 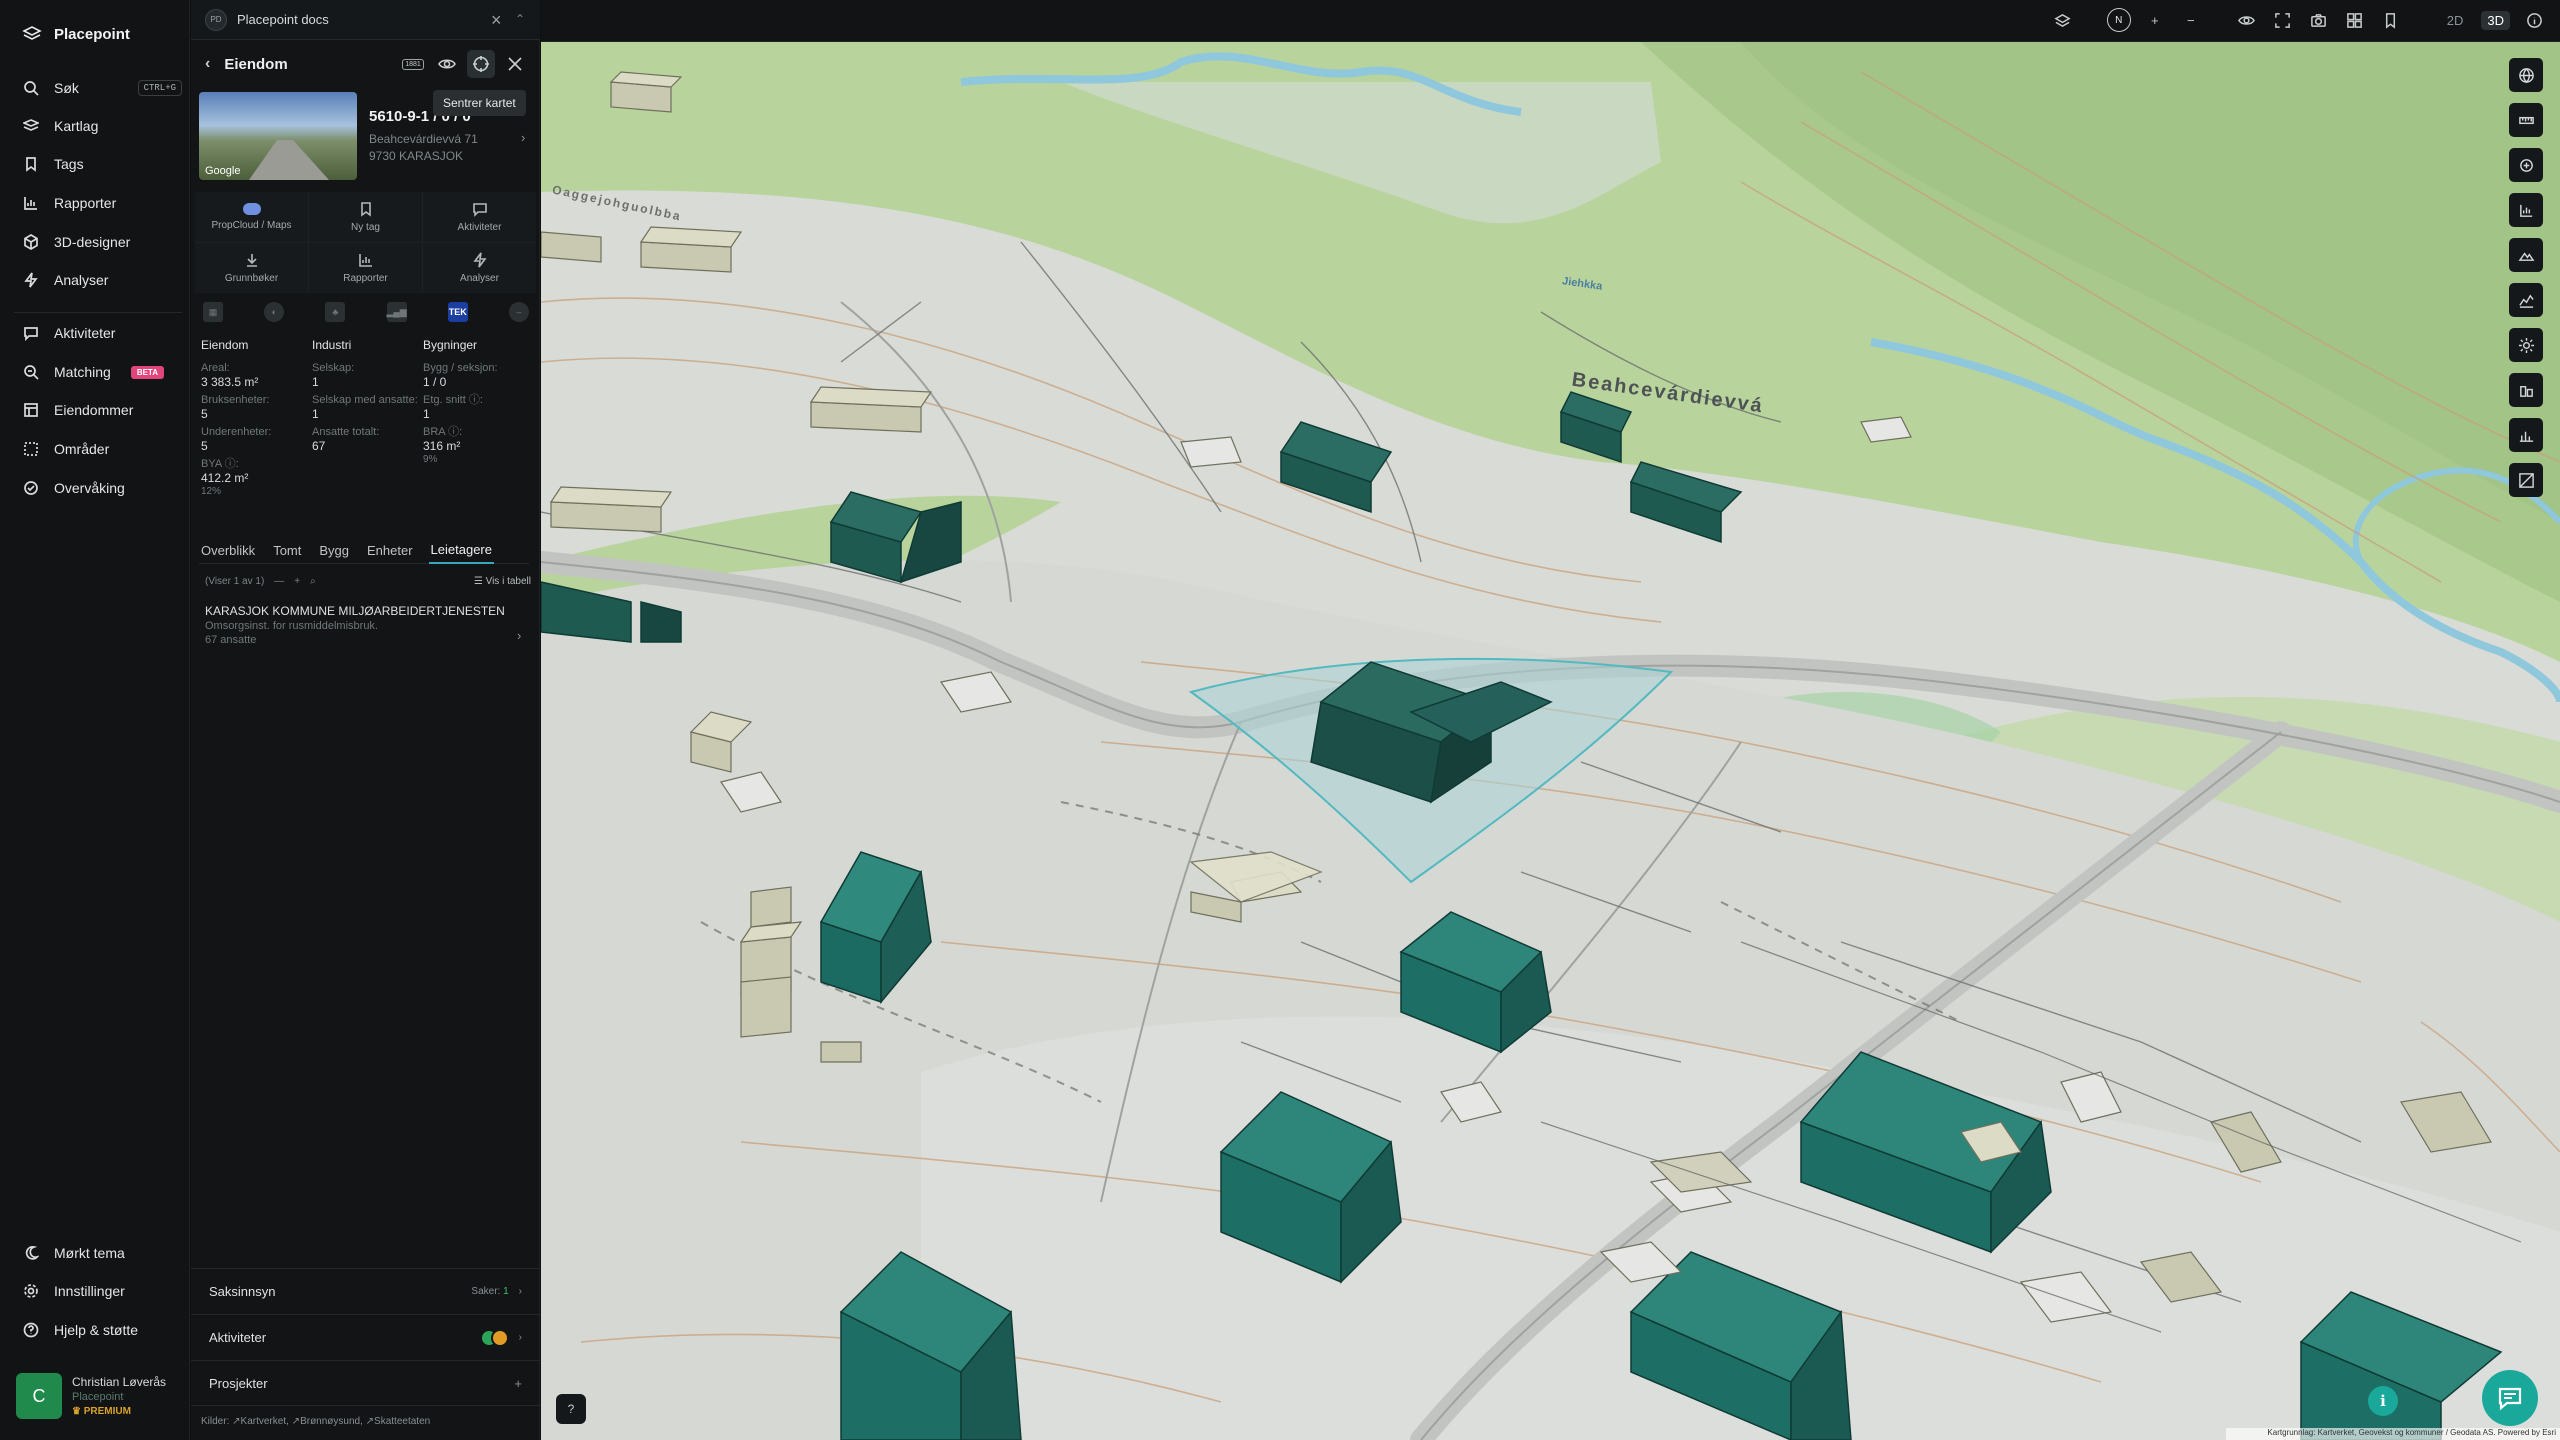 What do you see at coordinates (89, 1291) in the screenshot?
I see `nav-label: Innstillinger` at bounding box center [89, 1291].